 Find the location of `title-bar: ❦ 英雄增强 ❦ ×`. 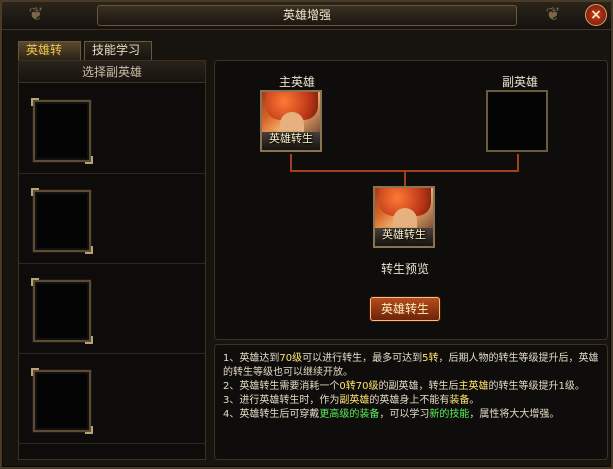

title-bar: ❦ 英雄增强 ❦ × is located at coordinates (306, 16).